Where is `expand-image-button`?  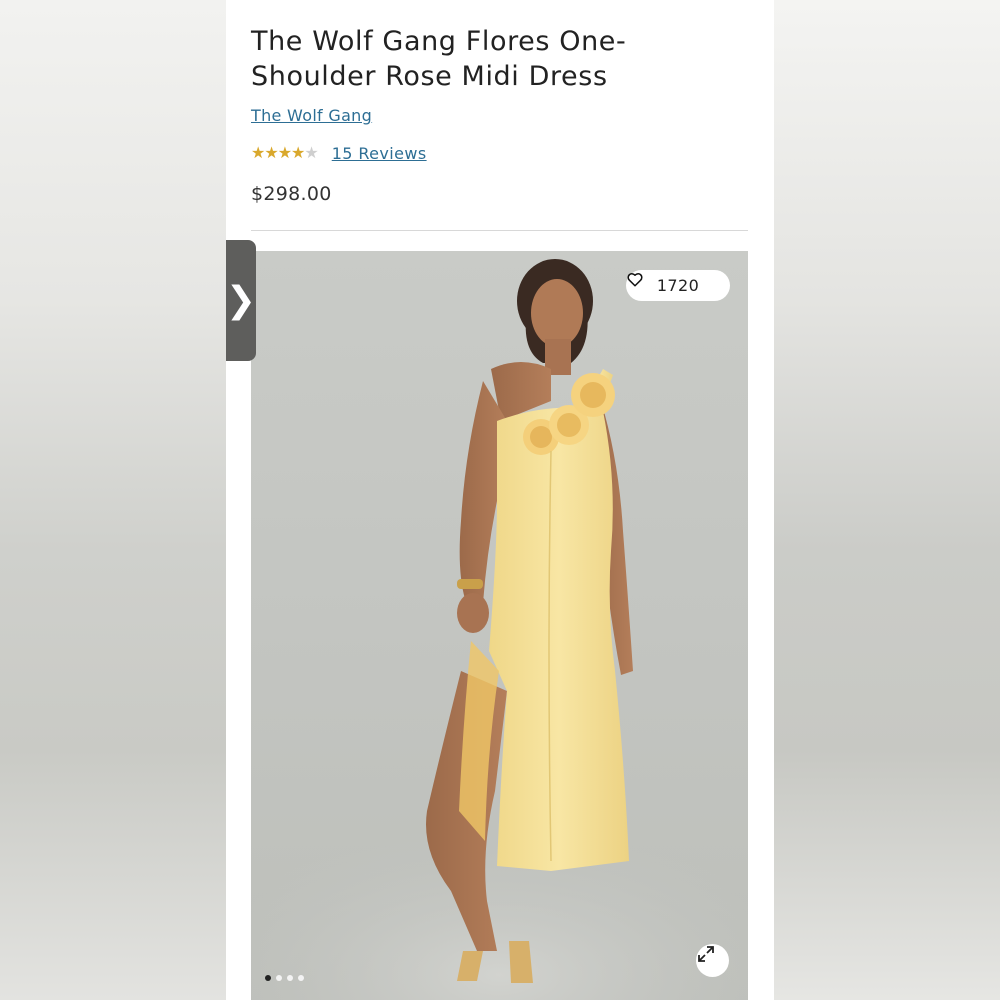 expand-image-button is located at coordinates (712, 960).